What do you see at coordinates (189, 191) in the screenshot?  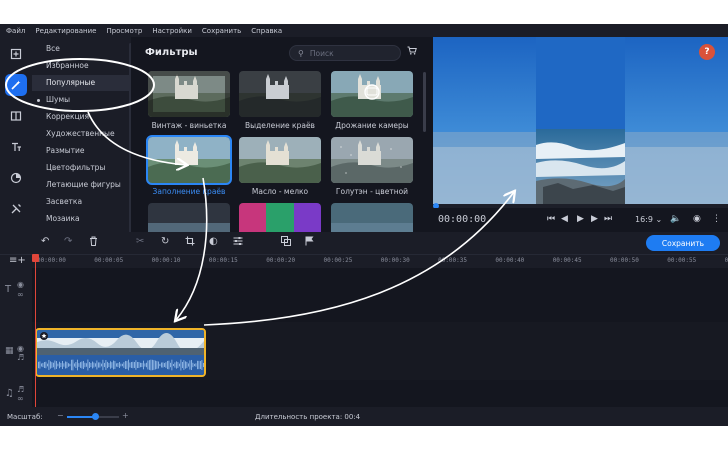 I see `filter-label: Заполнение краёв` at bounding box center [189, 191].